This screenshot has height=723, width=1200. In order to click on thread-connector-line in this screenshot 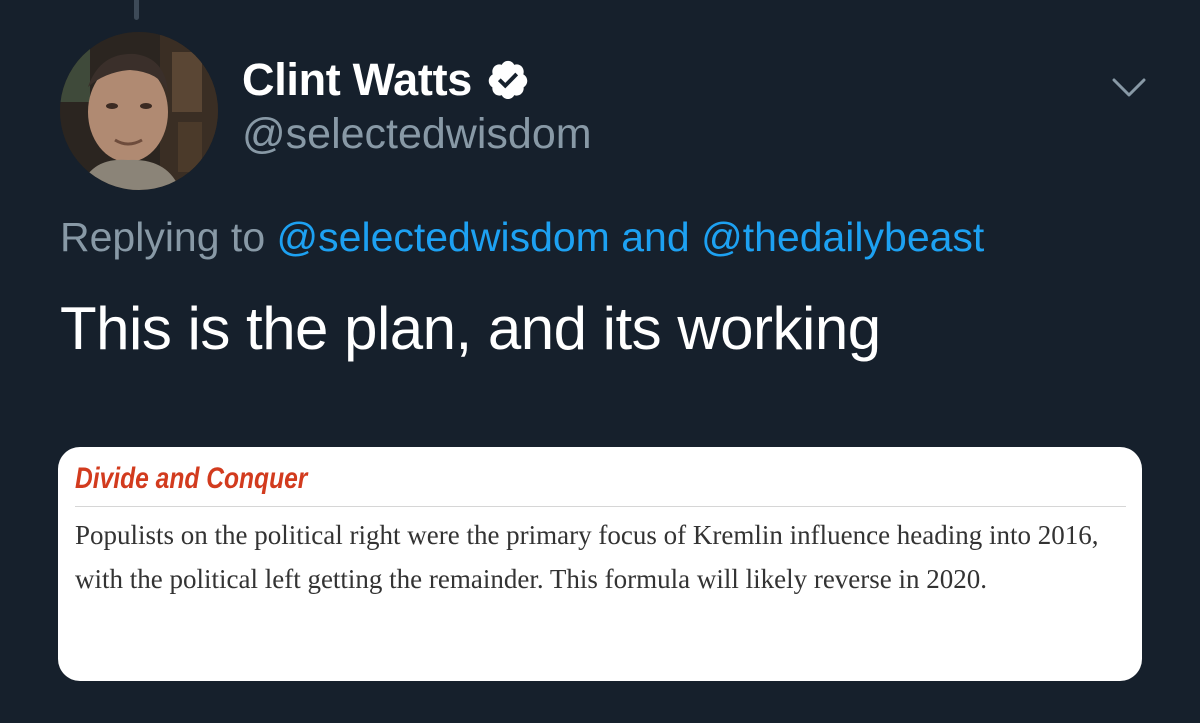, I will do `click(136, 10)`.